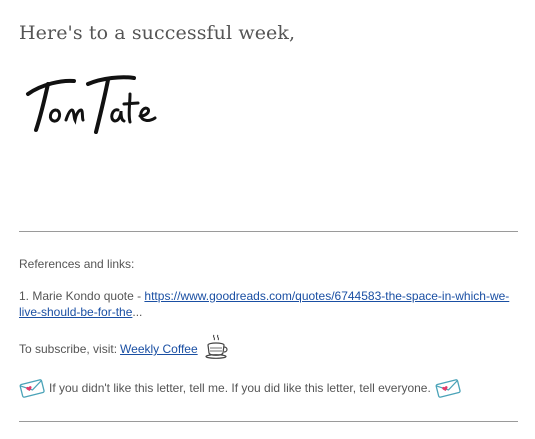 The width and height of the screenshot is (535, 439). What do you see at coordinates (91, 104) in the screenshot?
I see `signature-image` at bounding box center [91, 104].